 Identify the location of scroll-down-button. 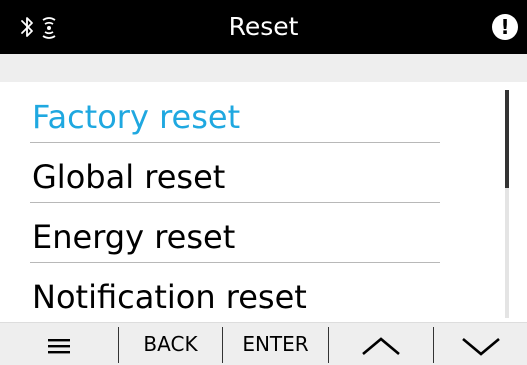
(480, 344).